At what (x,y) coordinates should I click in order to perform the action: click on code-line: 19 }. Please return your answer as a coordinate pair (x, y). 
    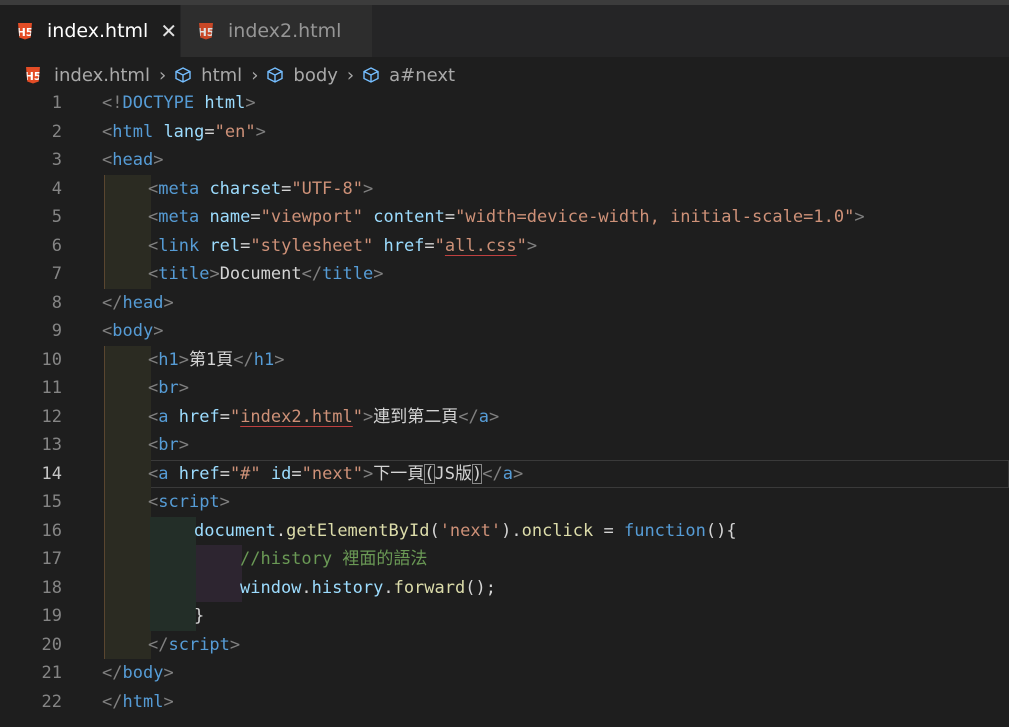
    Looking at the image, I should click on (504, 616).